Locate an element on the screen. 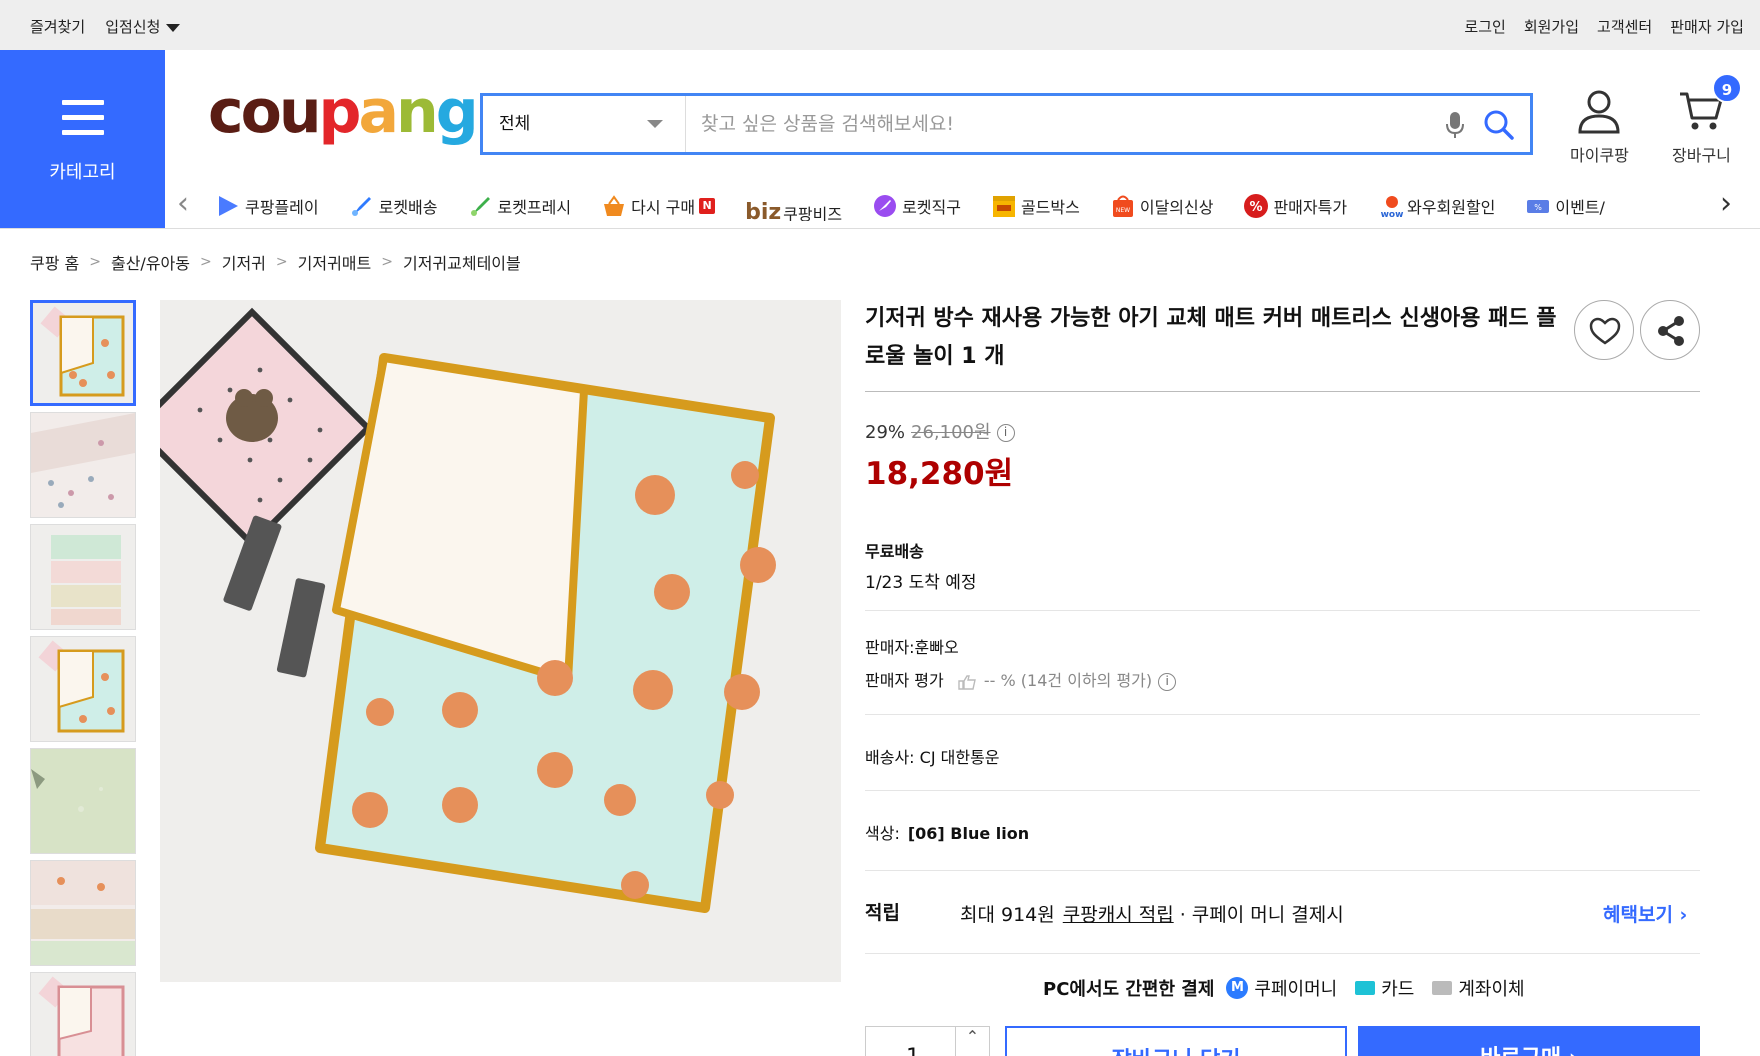 This screenshot has width=1760, height=1056. thumbs-up-icon is located at coordinates (967, 682).